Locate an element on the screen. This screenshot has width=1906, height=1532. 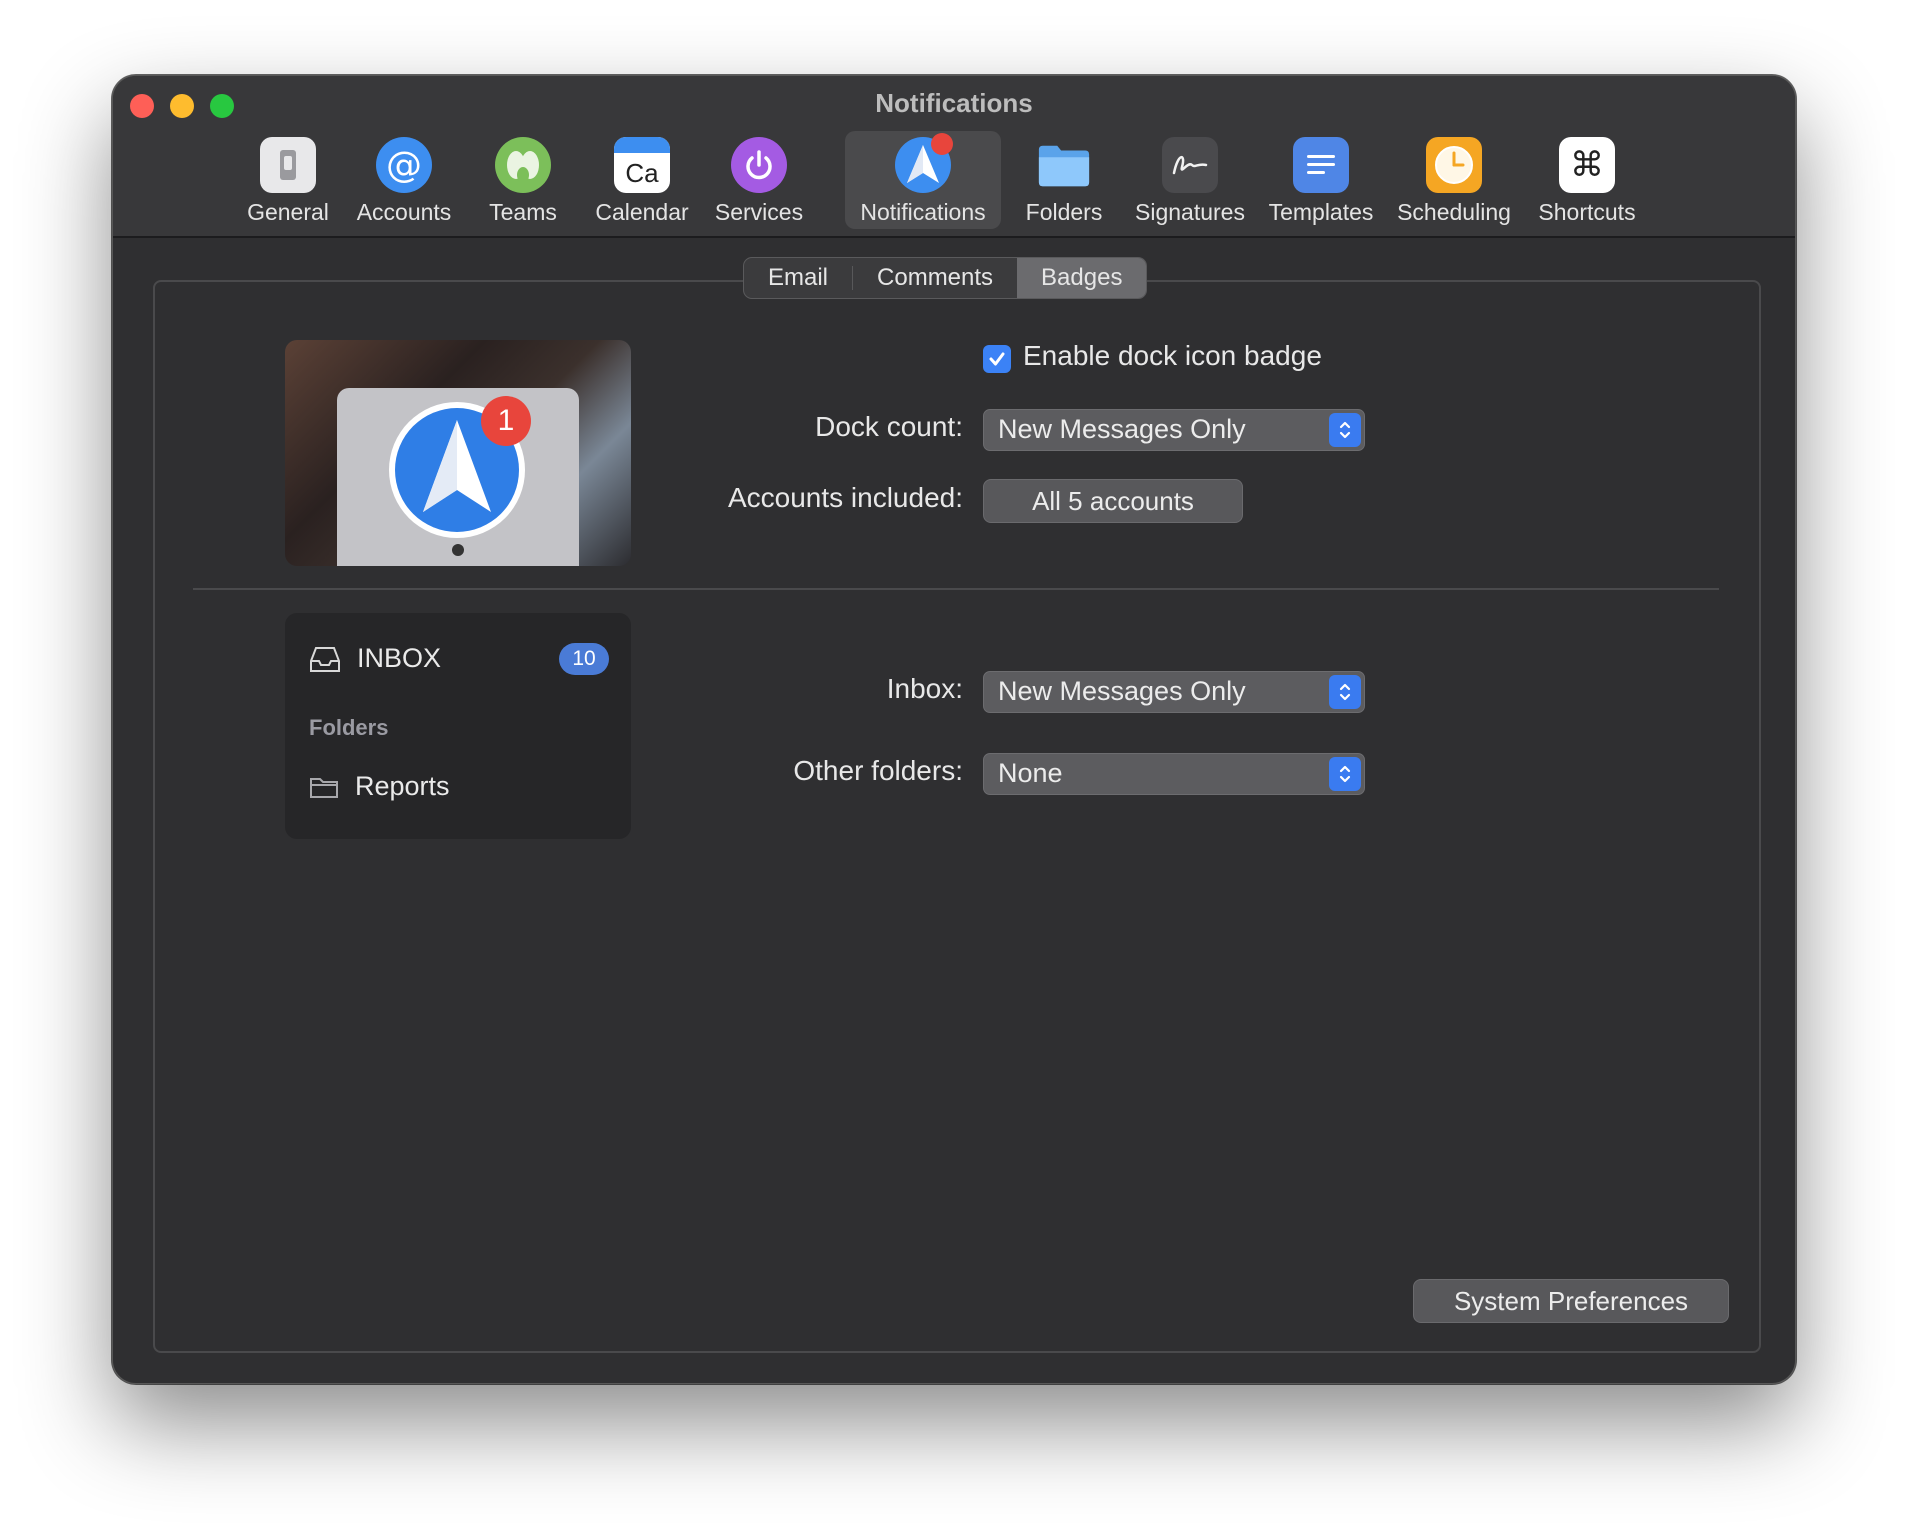
window-title: Notifications is located at coordinates (954, 103).